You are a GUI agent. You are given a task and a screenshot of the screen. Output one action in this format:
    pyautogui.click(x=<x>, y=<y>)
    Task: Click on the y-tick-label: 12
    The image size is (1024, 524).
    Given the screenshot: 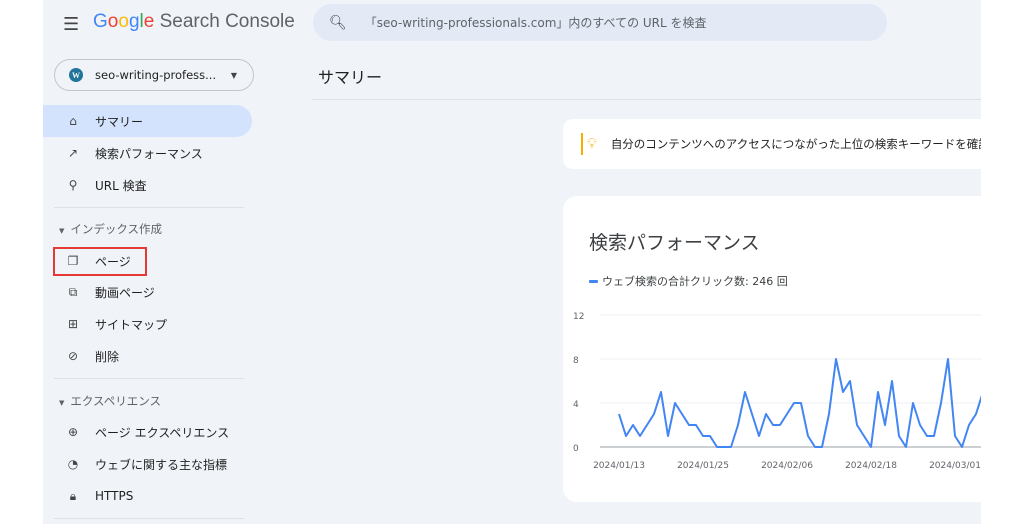 What is the action you would take?
    pyautogui.click(x=578, y=317)
    